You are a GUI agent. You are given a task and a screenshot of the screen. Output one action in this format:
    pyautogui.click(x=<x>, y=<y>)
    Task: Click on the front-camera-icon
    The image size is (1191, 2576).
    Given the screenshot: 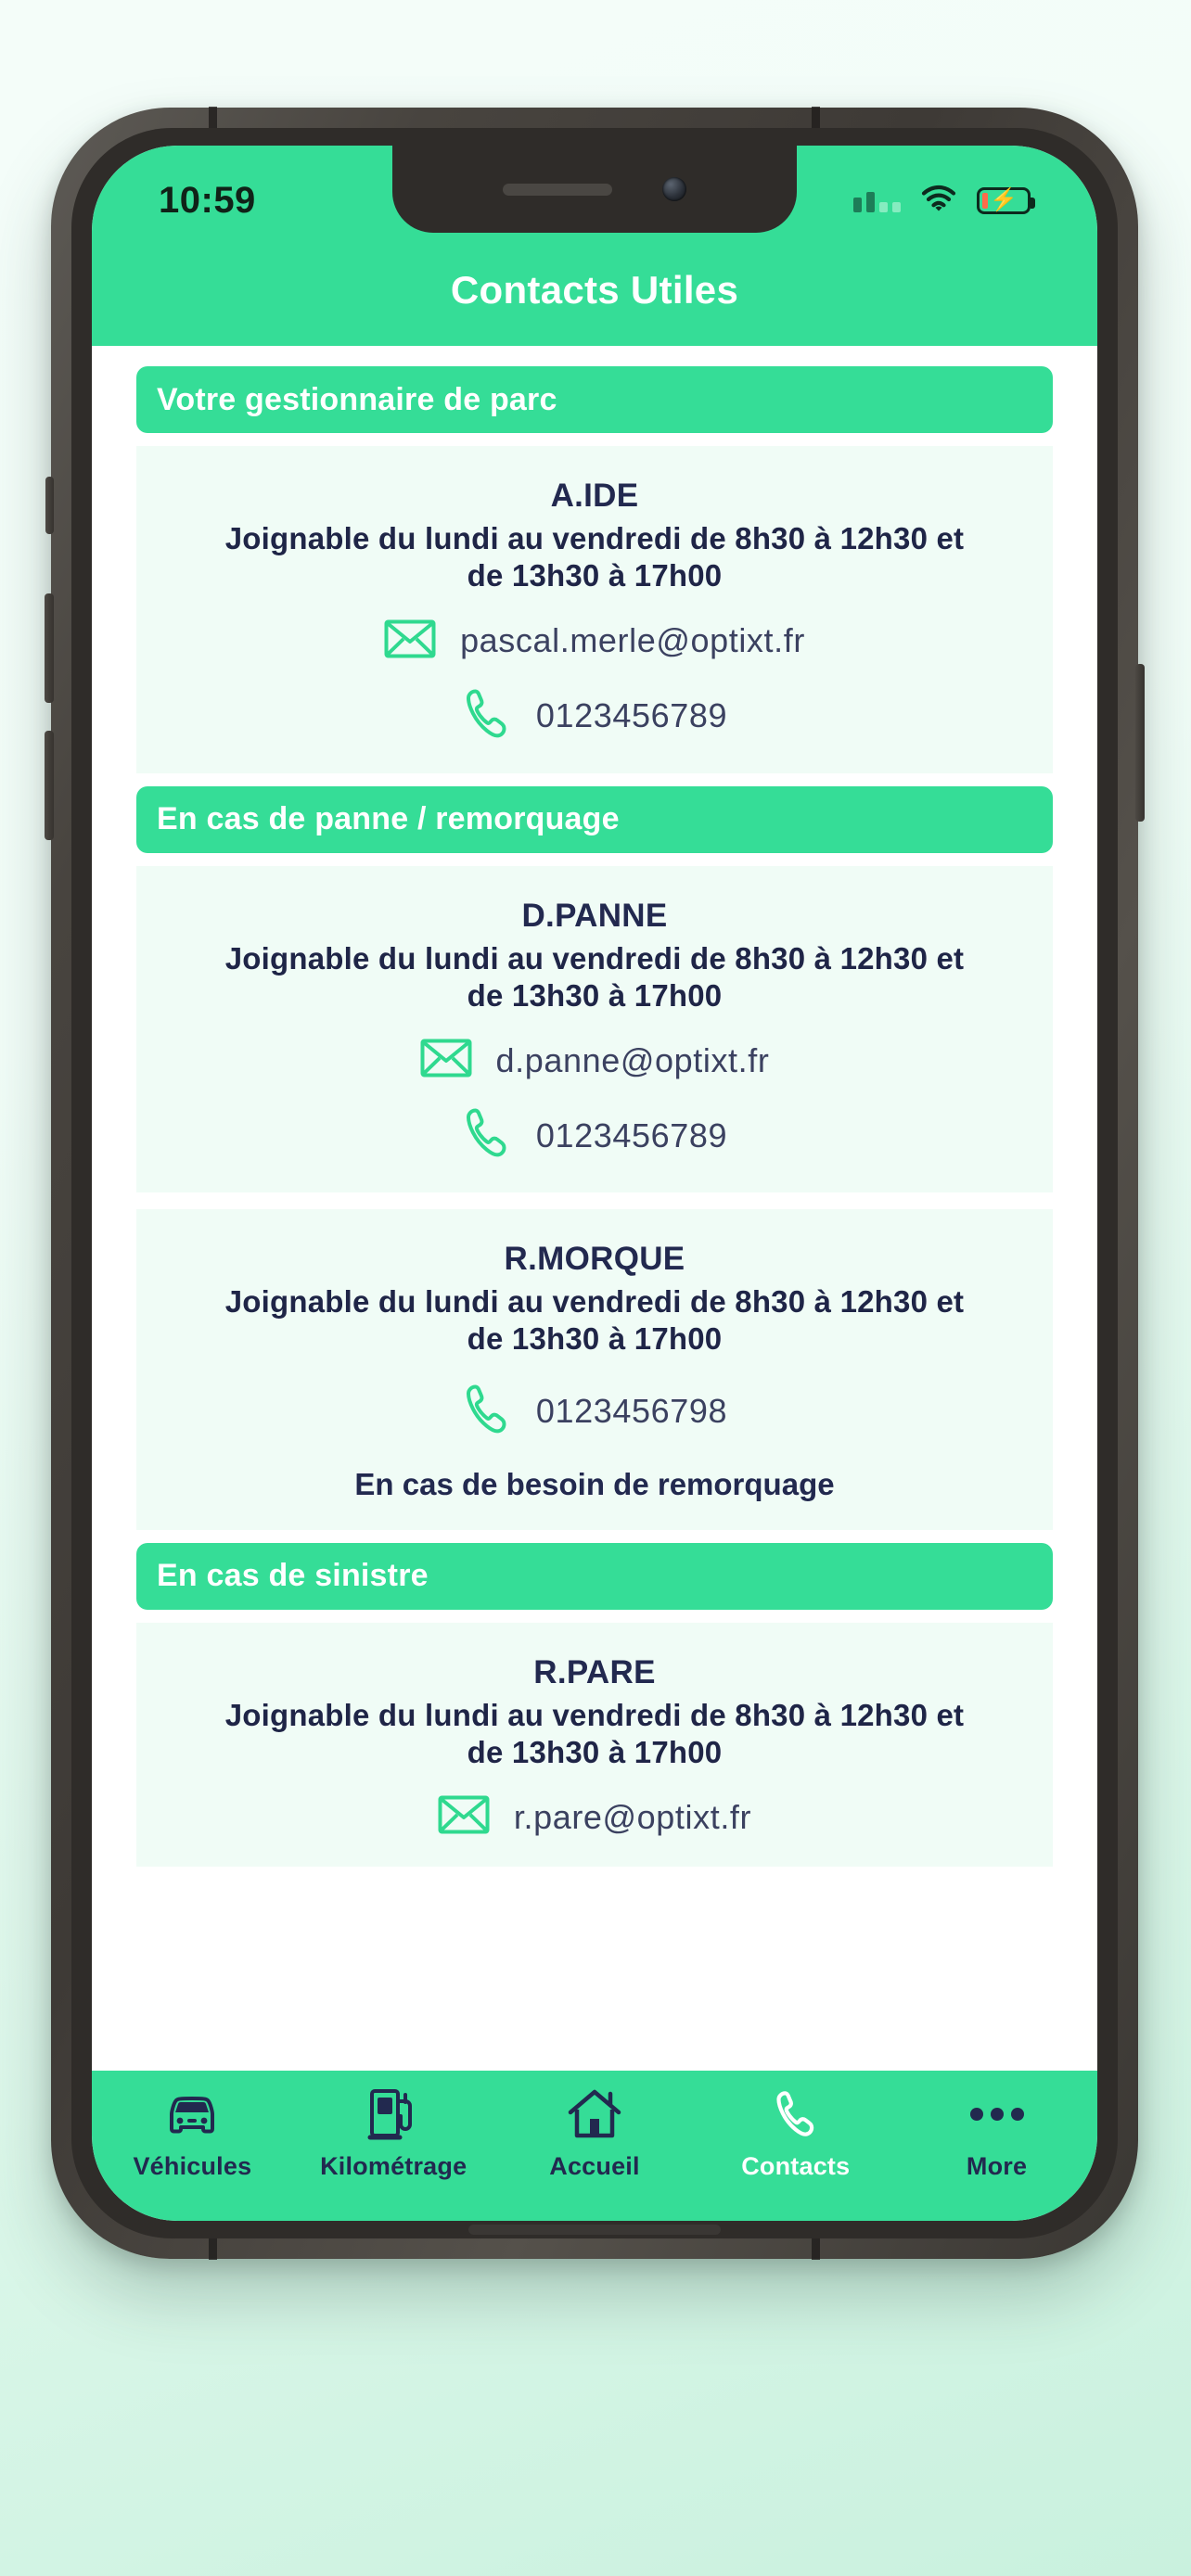 What is the action you would take?
    pyautogui.click(x=674, y=189)
    